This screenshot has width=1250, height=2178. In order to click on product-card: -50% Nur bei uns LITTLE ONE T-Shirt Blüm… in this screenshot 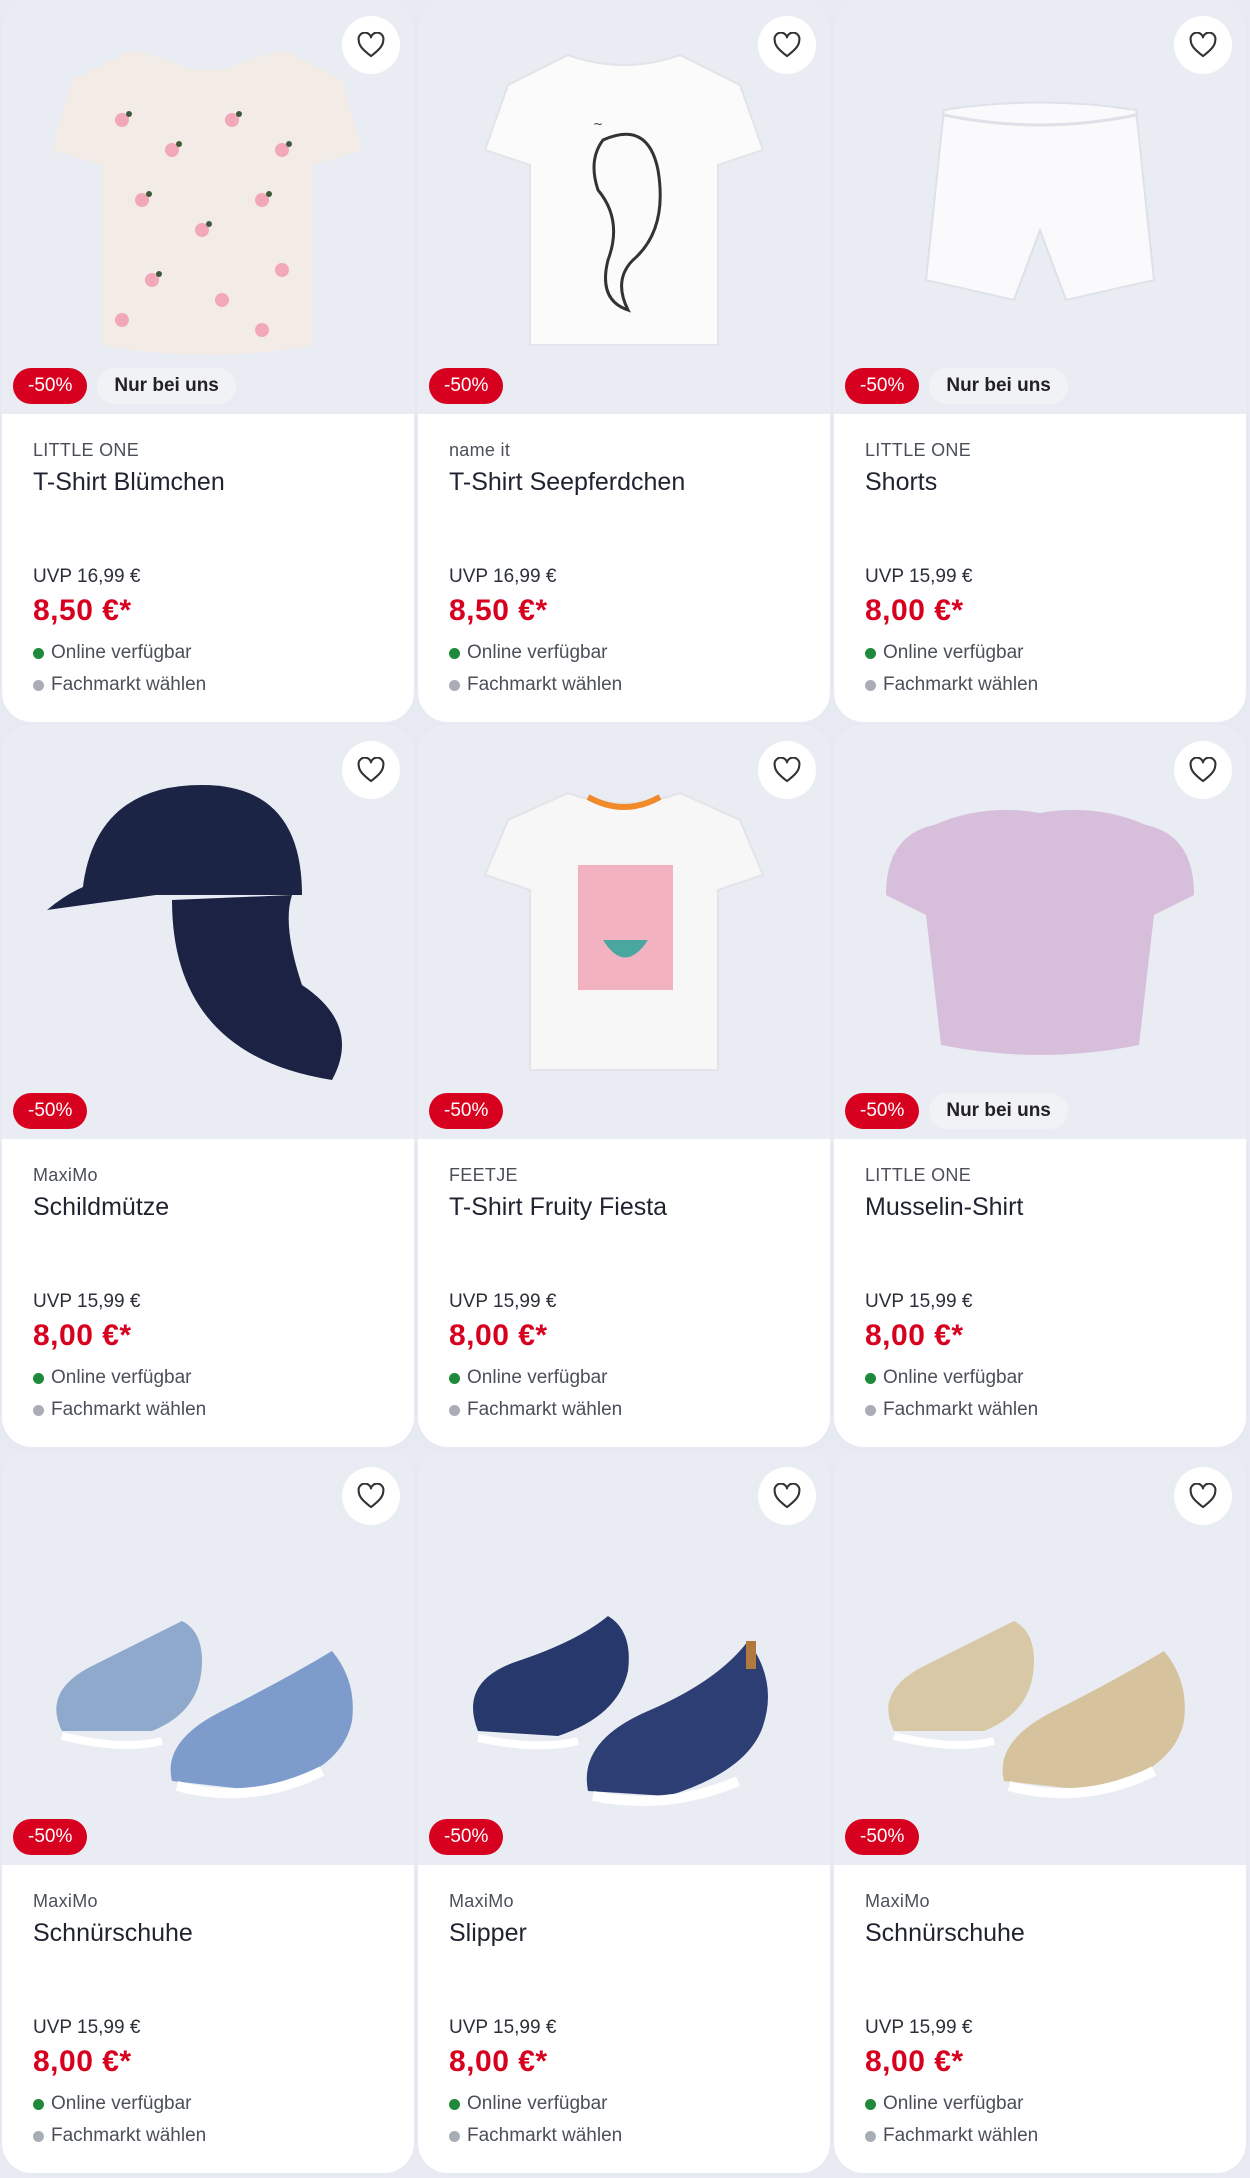, I will do `click(208, 361)`.